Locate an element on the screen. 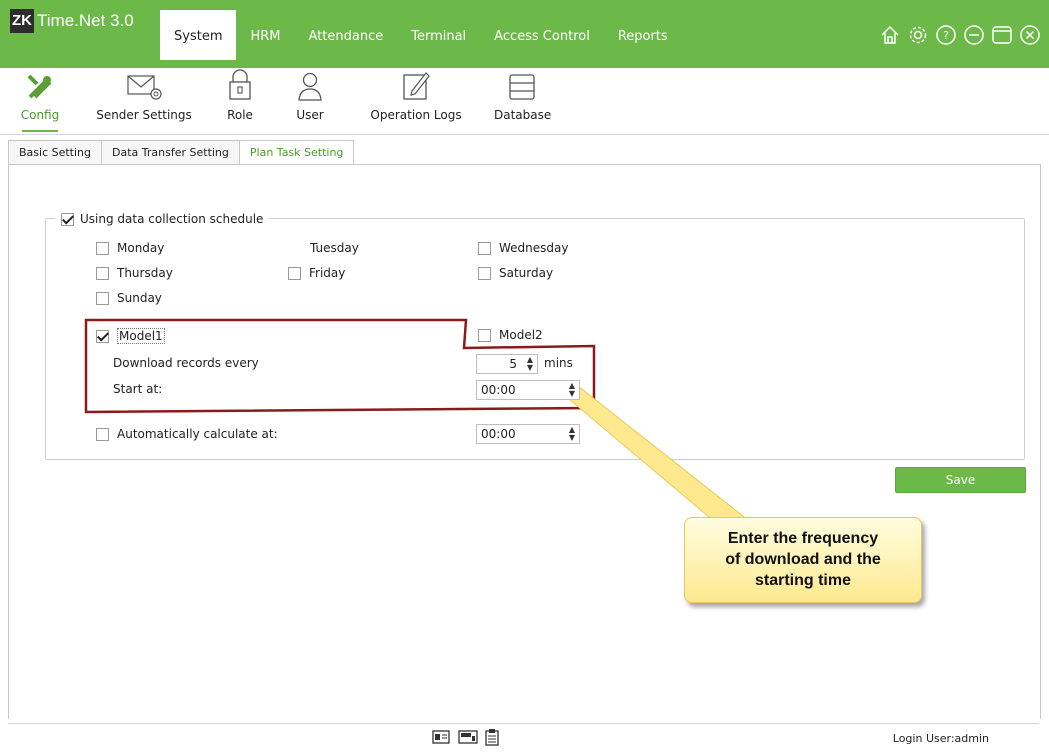 Image resolution: width=1049 pixels, height=752 pixels. model2-checkbox is located at coordinates (484, 335).